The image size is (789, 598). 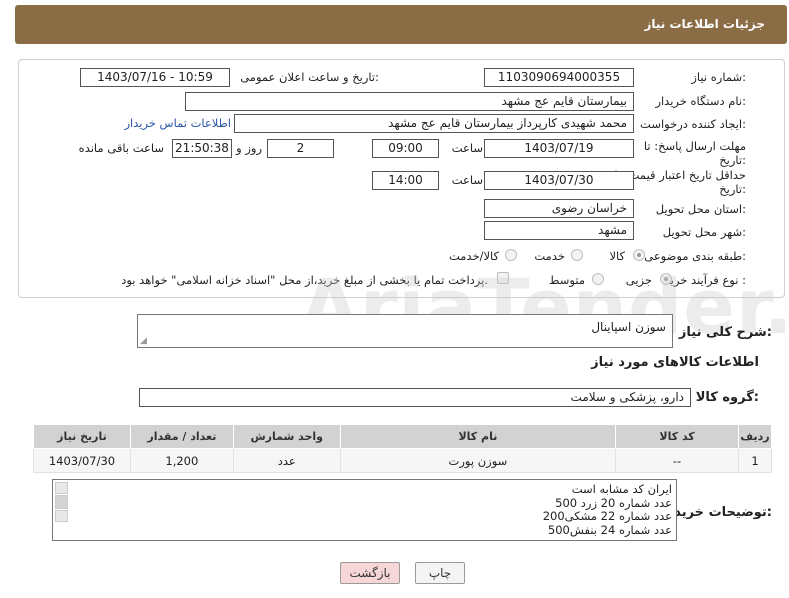 What do you see at coordinates (727, 397) in the screenshot?
I see `goods-group-label: گروه کالا:` at bounding box center [727, 397].